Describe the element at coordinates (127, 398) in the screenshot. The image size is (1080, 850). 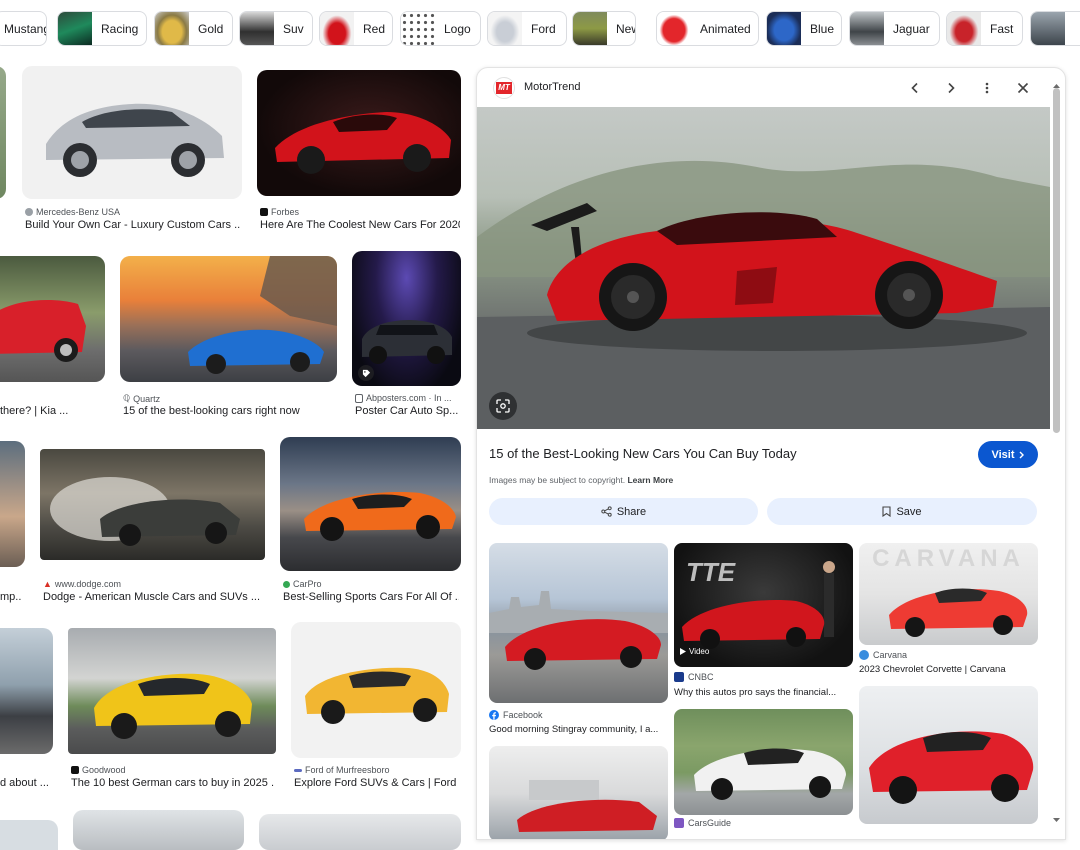
I see `quartz-favicon: ℚ` at that location.